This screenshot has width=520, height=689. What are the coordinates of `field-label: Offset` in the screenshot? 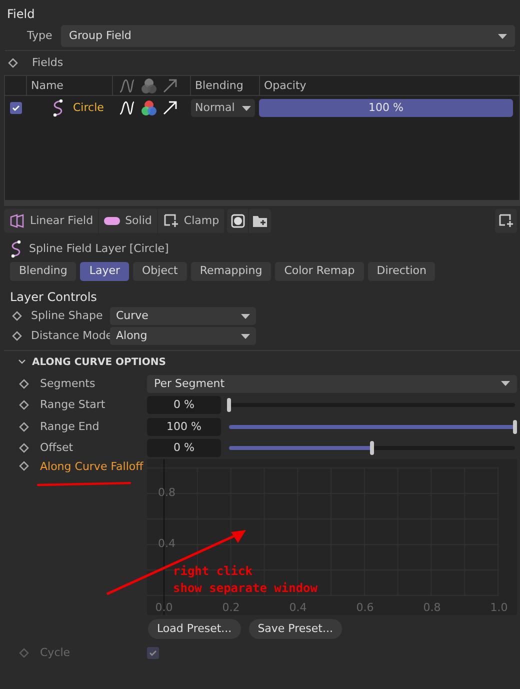 It's located at (57, 448).